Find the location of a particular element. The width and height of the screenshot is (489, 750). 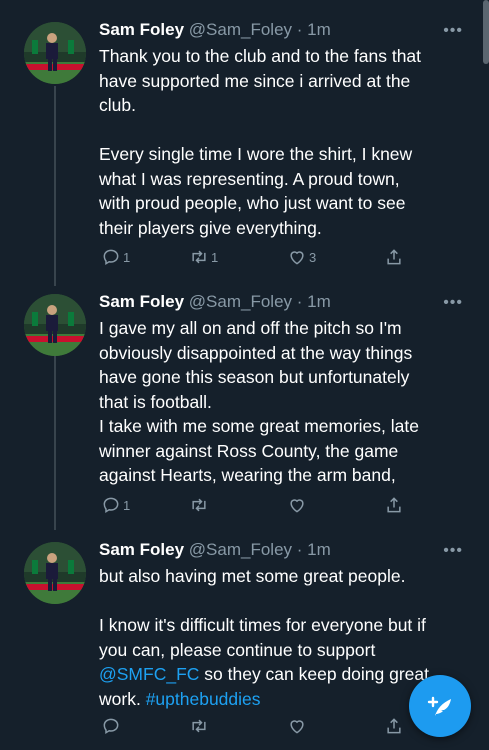

tweet-line: I take with me some great memories, late is located at coordinates (259, 426).